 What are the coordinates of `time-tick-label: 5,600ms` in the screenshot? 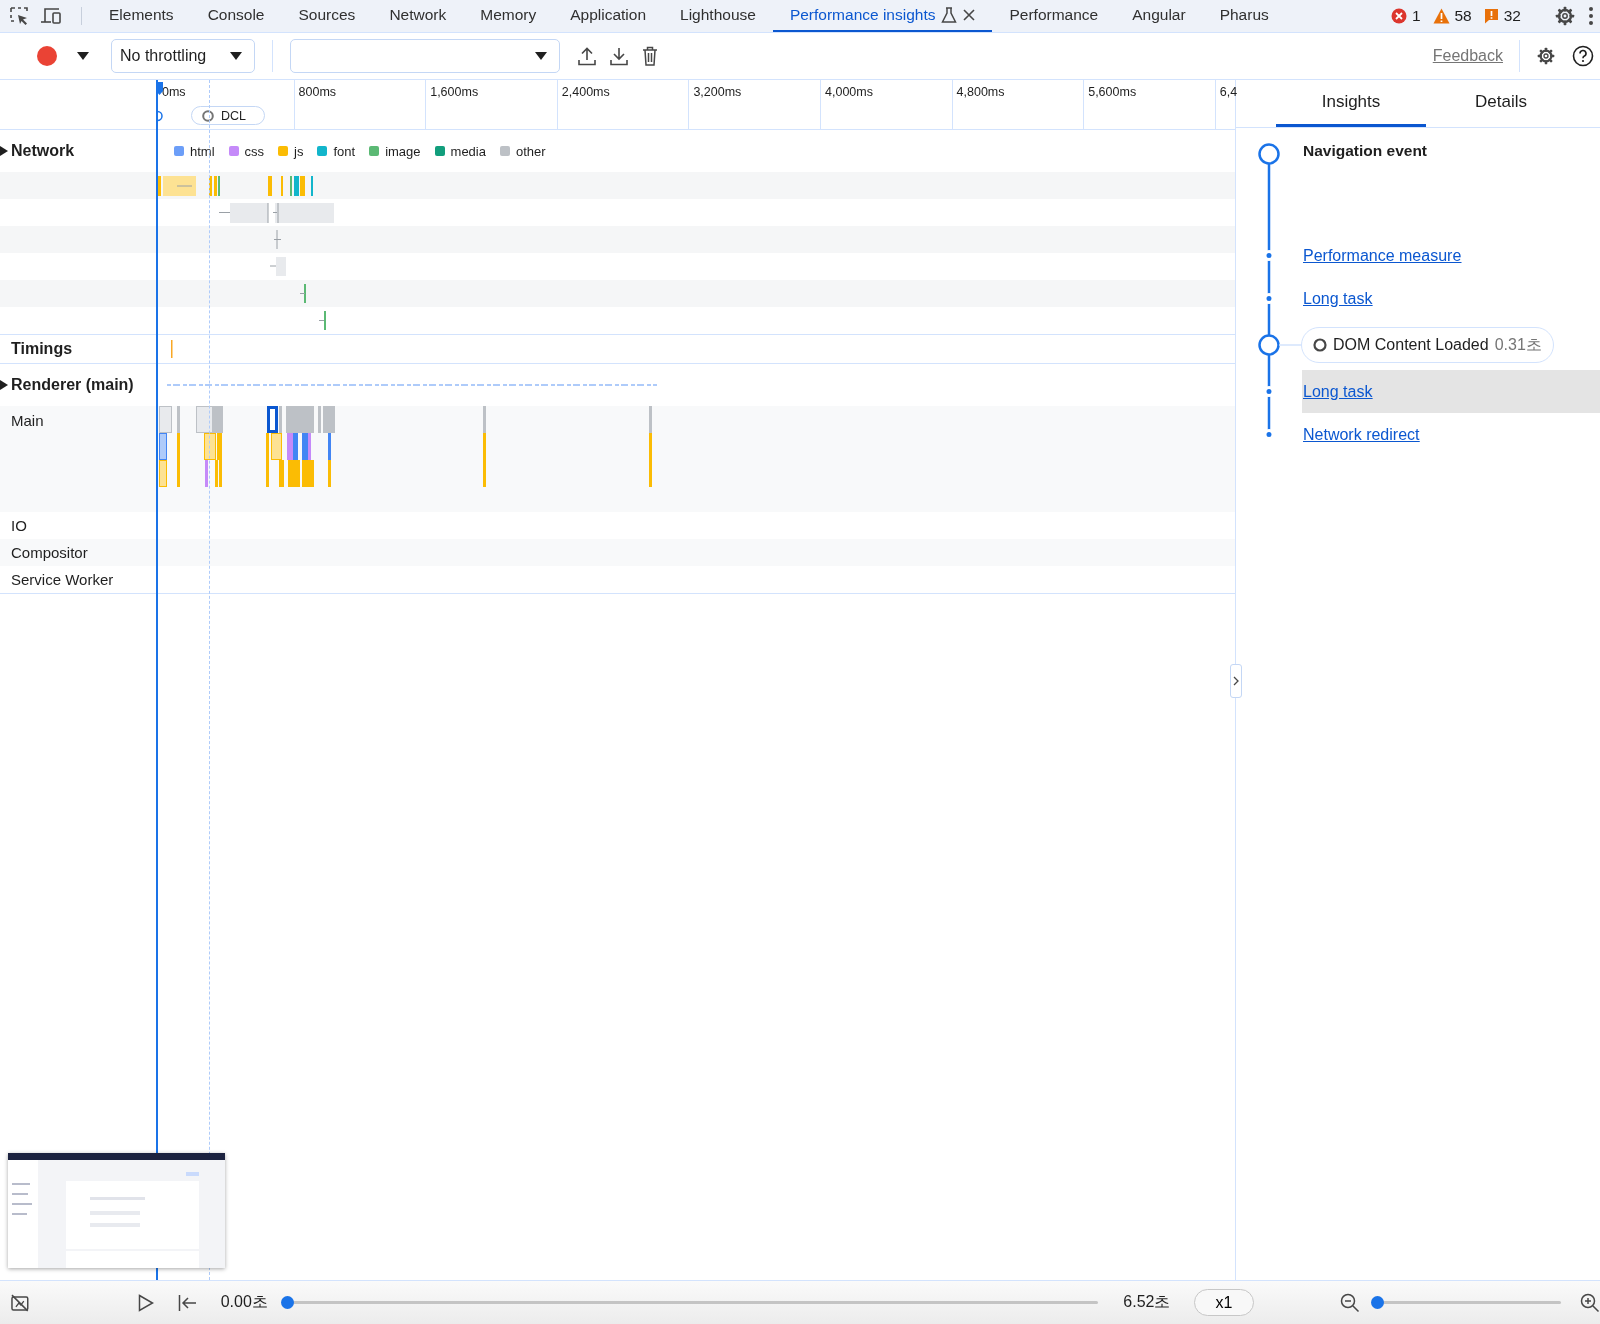 It's located at (1112, 92).